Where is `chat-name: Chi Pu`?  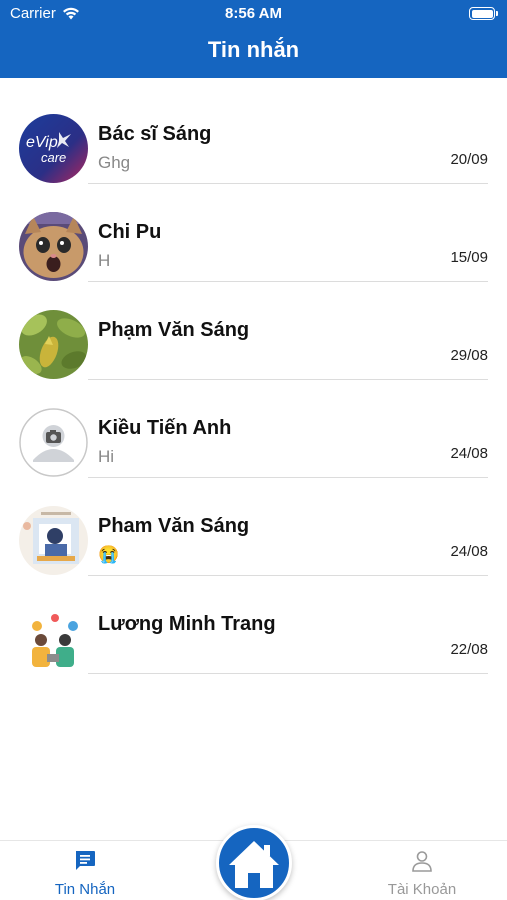 chat-name: Chi Pu is located at coordinates (130, 232).